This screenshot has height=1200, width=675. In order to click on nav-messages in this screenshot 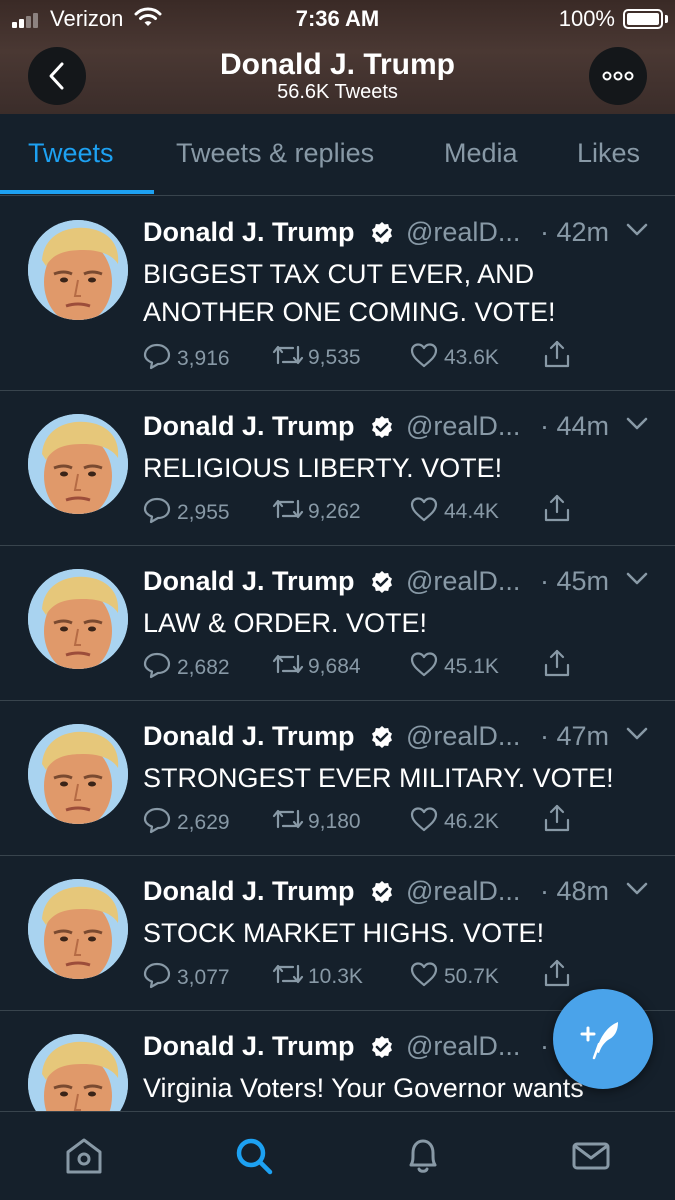, I will do `click(591, 1156)`.